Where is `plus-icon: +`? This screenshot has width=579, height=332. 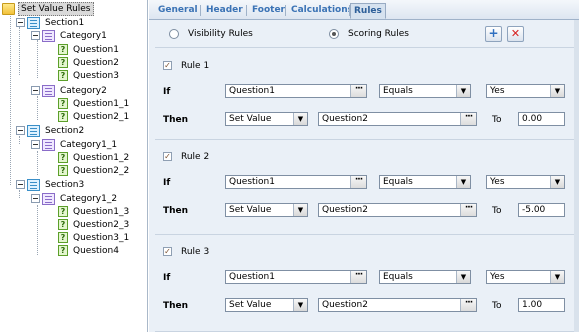 plus-icon: + is located at coordinates (493, 33).